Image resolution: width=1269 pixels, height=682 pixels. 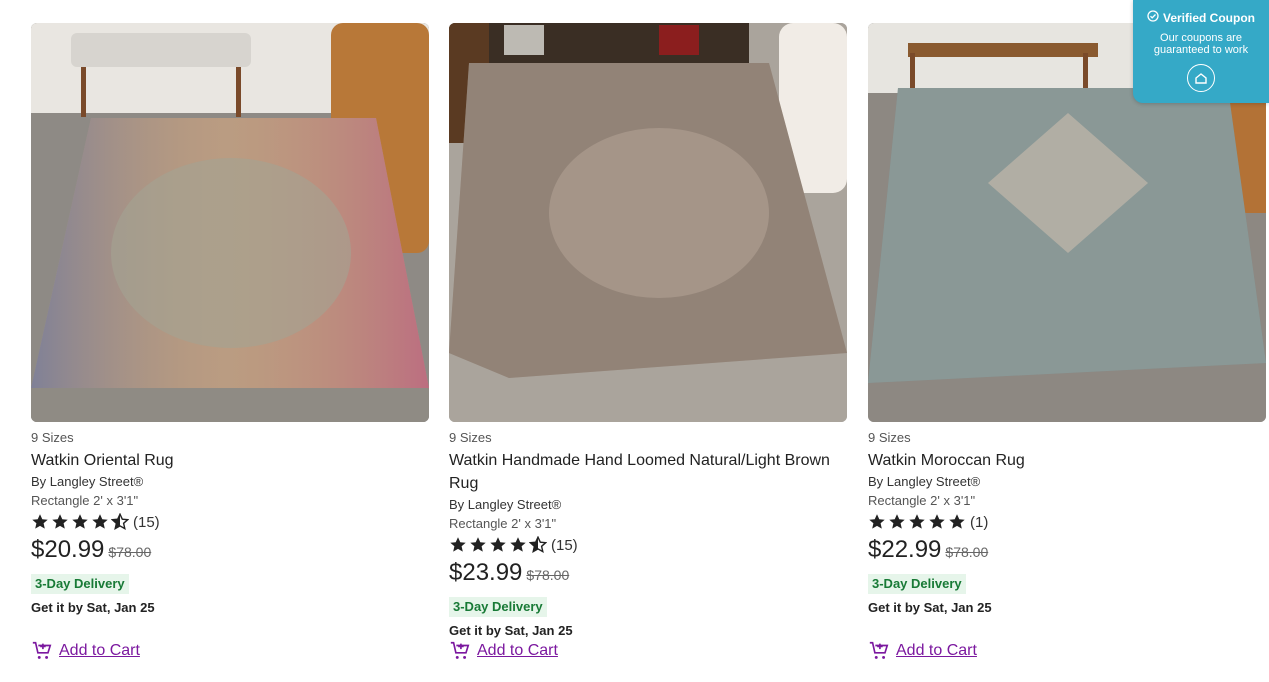 I want to click on coupon-line-2: guaranteed to work, so click(x=1201, y=50).